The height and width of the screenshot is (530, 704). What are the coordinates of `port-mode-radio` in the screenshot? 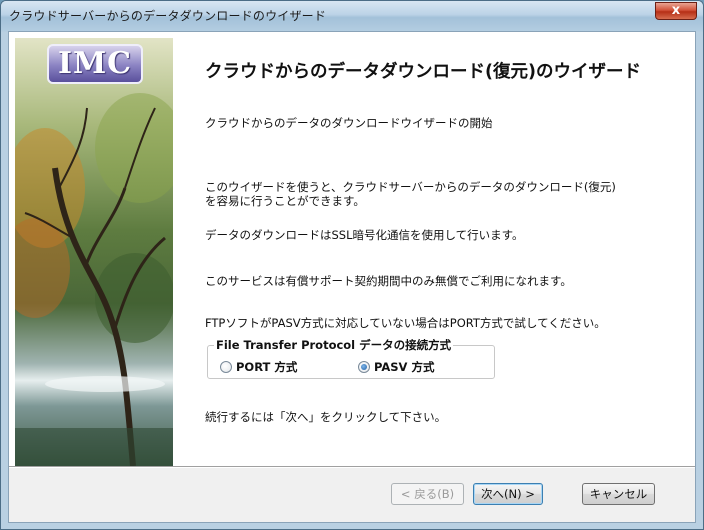 It's located at (226, 367).